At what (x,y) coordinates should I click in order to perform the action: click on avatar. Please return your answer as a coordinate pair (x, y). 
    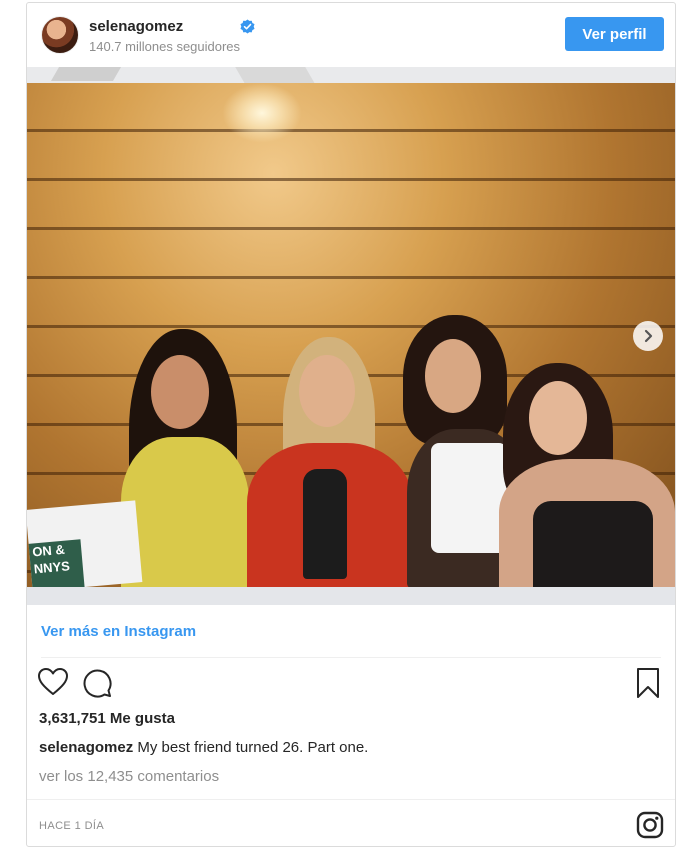
    Looking at the image, I should click on (60, 35).